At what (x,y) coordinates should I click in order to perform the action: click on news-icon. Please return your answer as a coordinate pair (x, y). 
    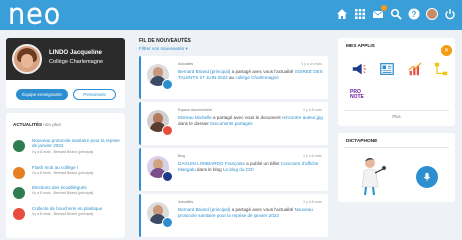
    Looking at the image, I should click on (19, 173).